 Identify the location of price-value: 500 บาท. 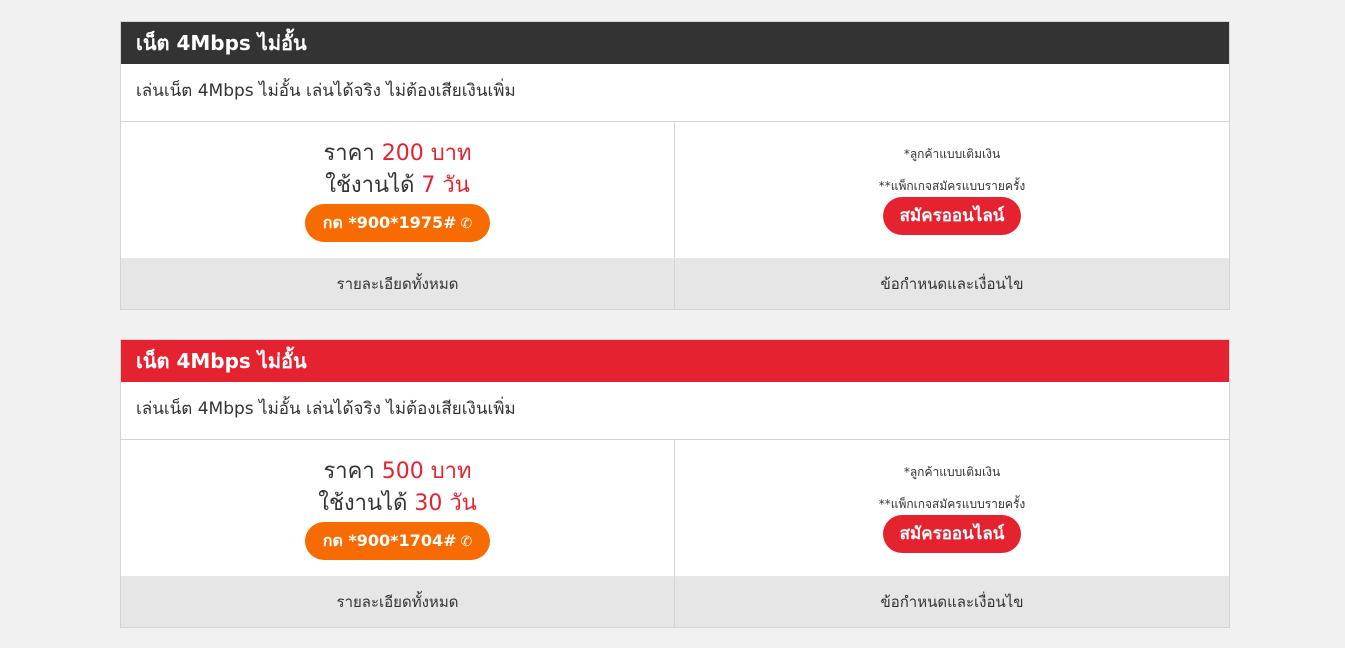
(426, 471).